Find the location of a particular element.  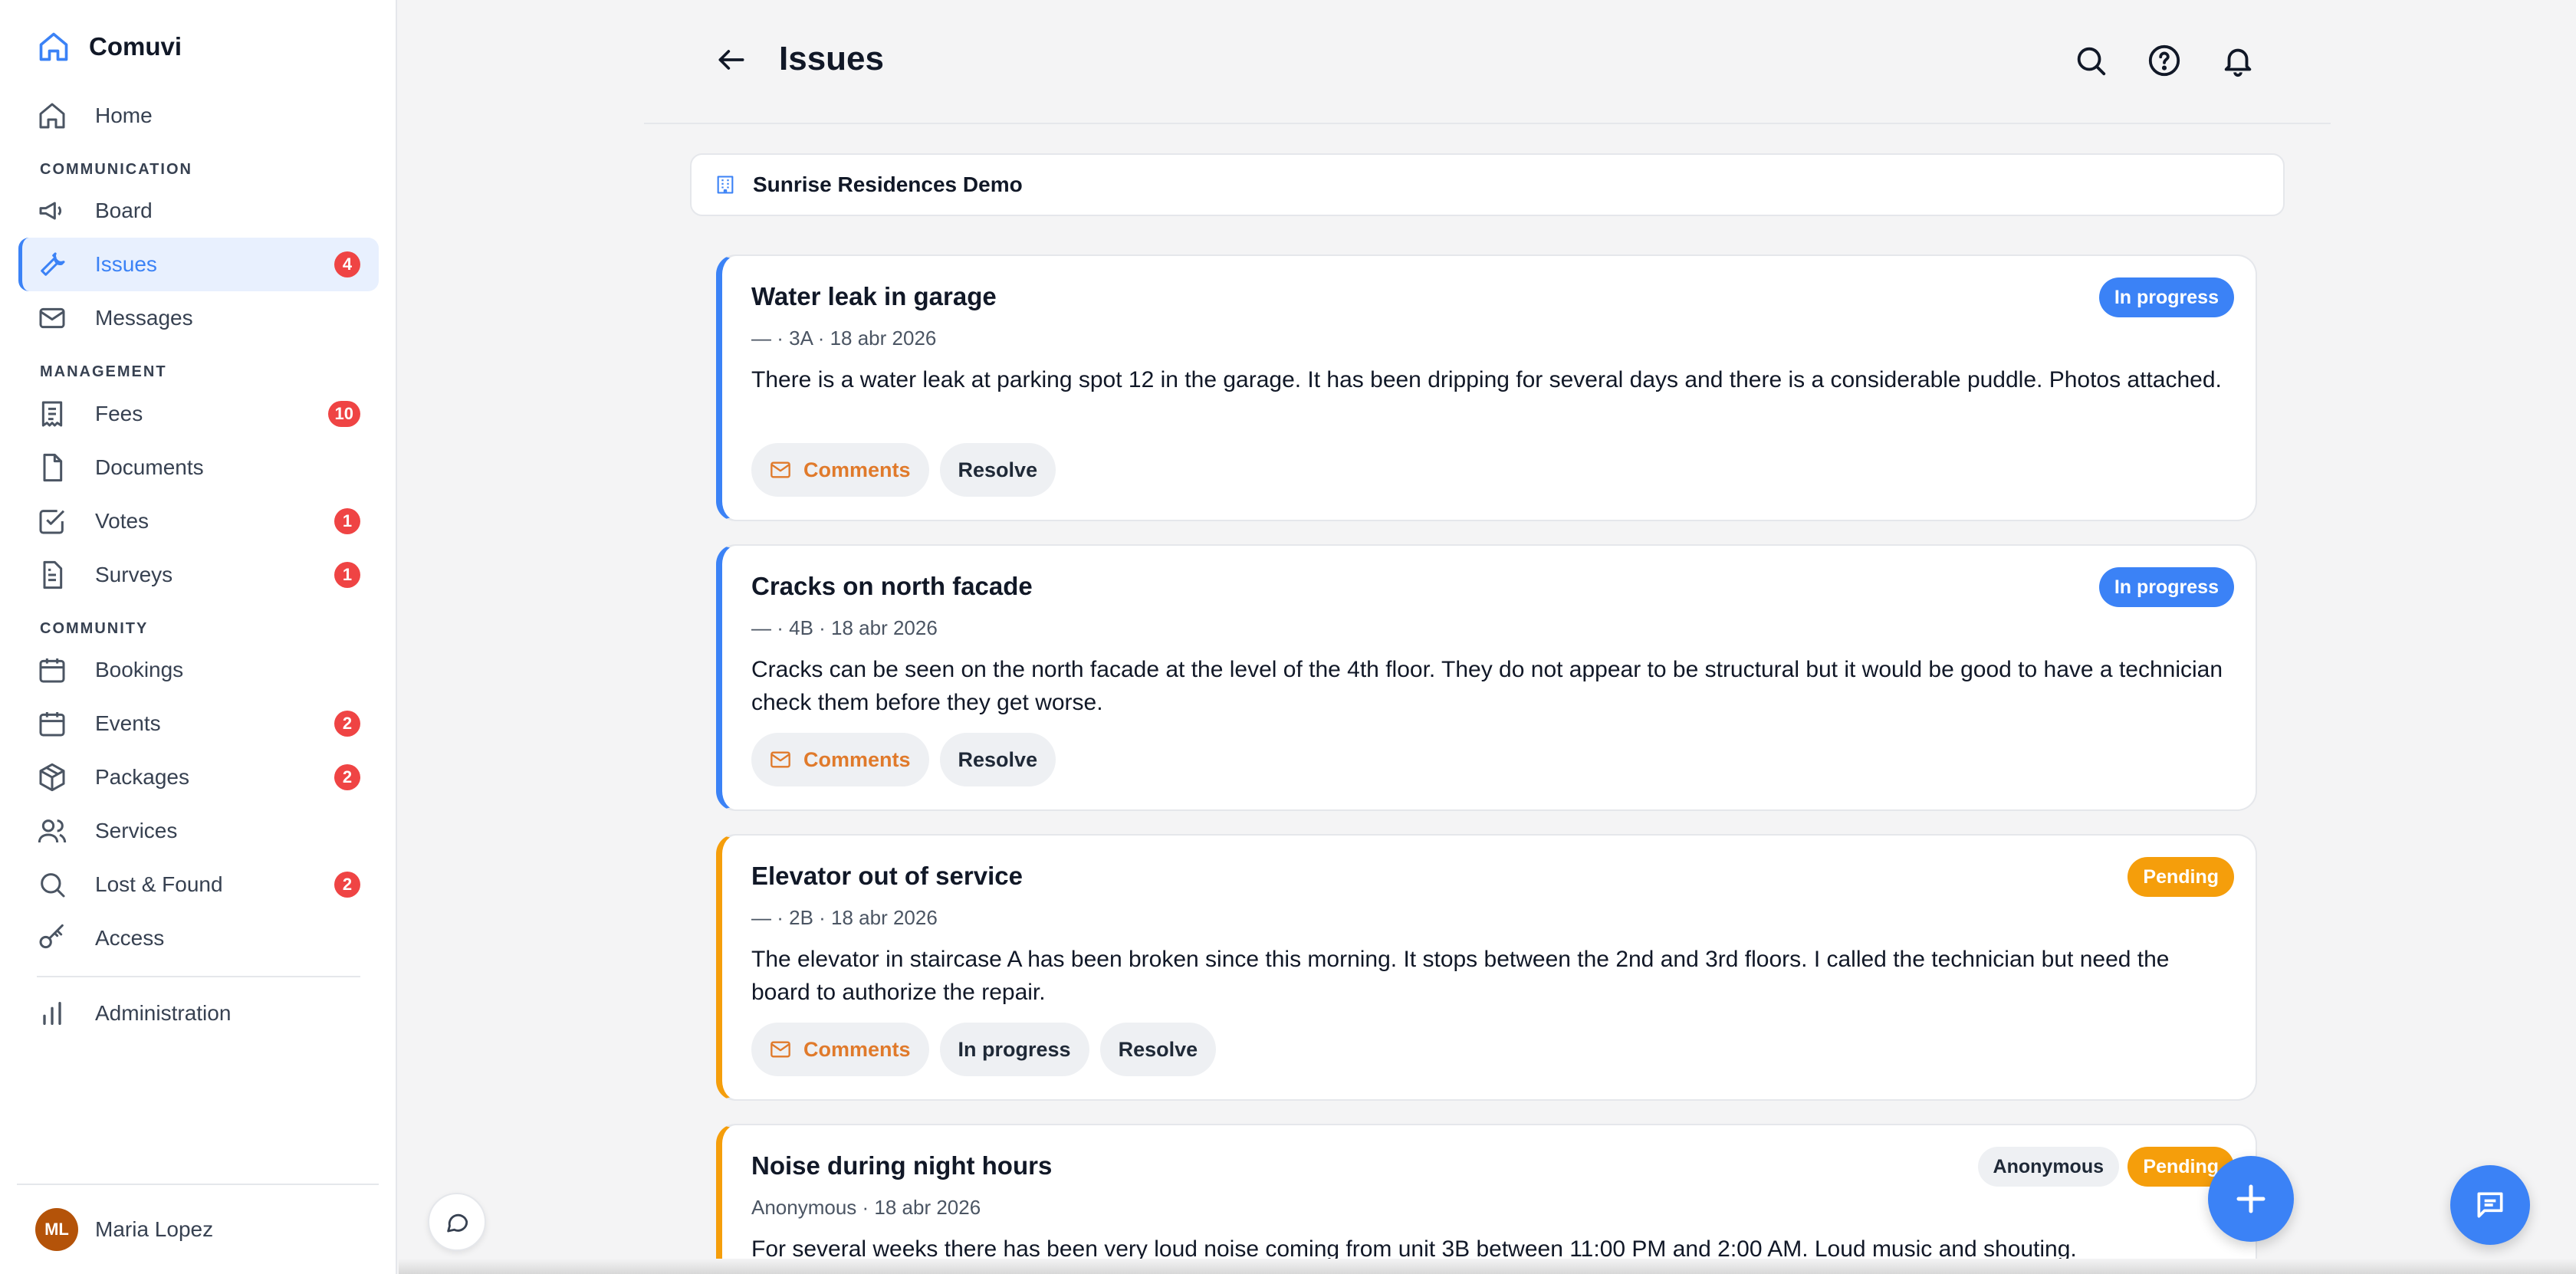

bottom-shadow is located at coordinates (1487, 1266).